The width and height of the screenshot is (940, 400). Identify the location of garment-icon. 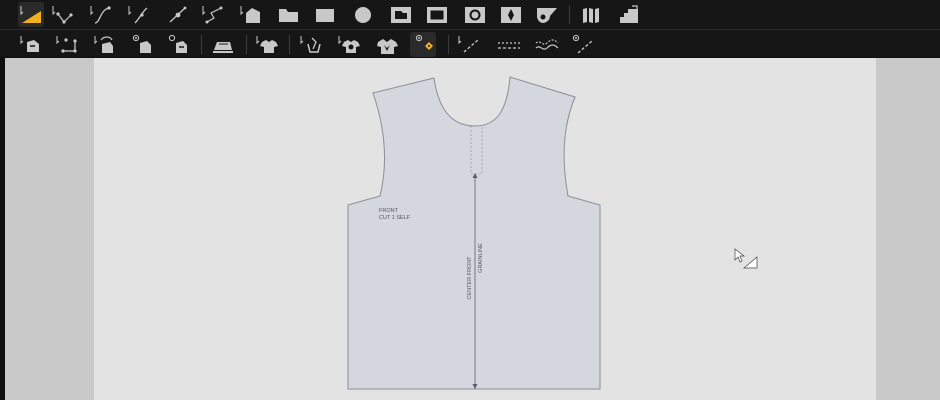
(267, 44).